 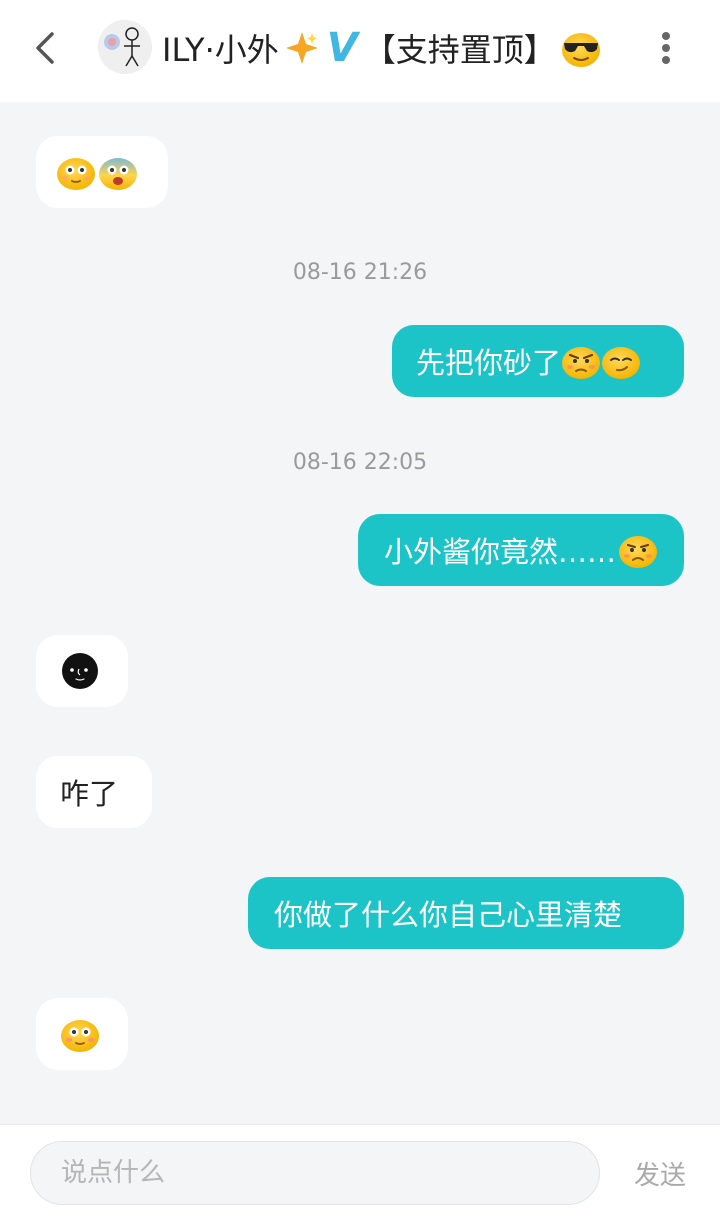 I want to click on message-bubble-outgoing: 先把你砂了, so click(x=538, y=361).